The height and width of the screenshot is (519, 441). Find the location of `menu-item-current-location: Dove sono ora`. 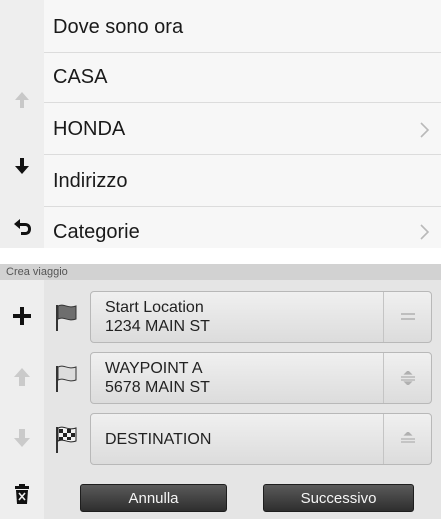

menu-item-current-location: Dove sono ora is located at coordinates (242, 28).